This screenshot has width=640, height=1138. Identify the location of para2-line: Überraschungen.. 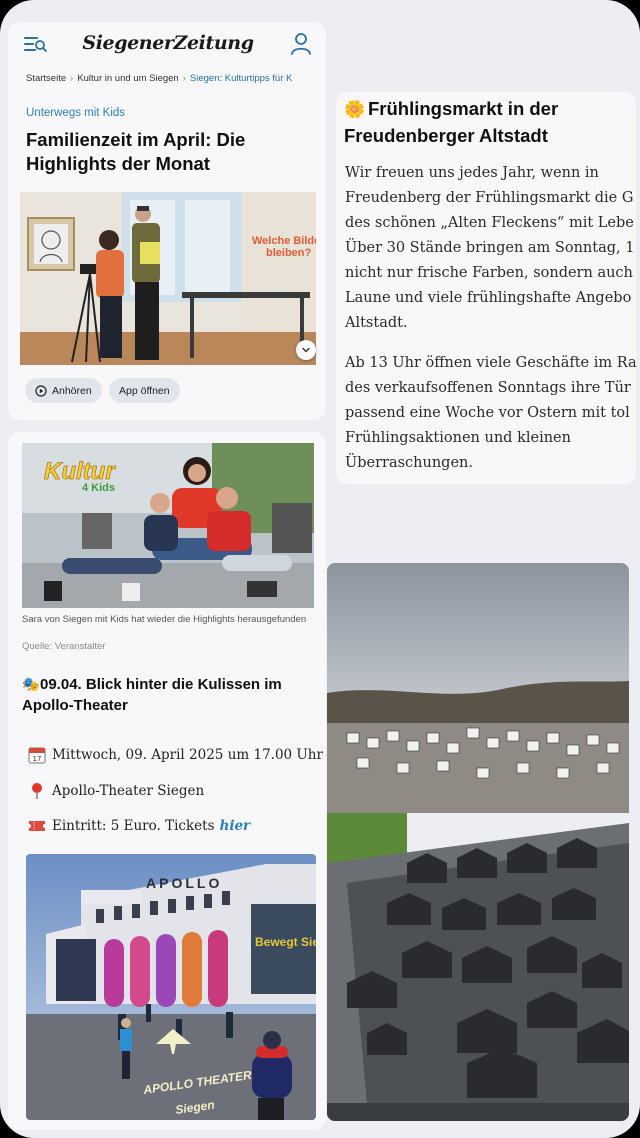
(409, 463).